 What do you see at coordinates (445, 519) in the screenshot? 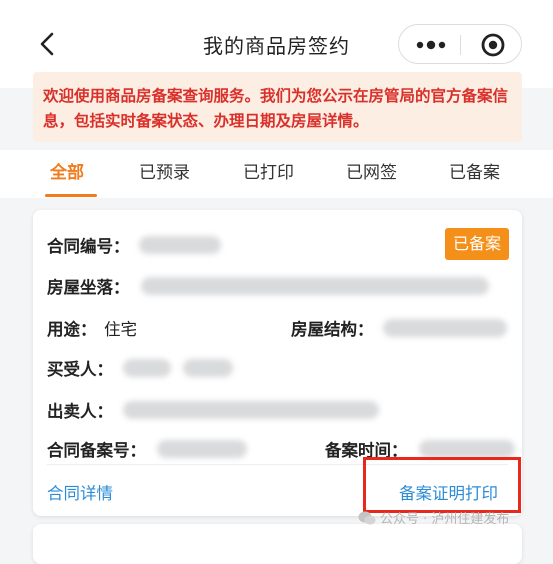
I see `watermark-text: 公众号 · 泸州住建发布` at bounding box center [445, 519].